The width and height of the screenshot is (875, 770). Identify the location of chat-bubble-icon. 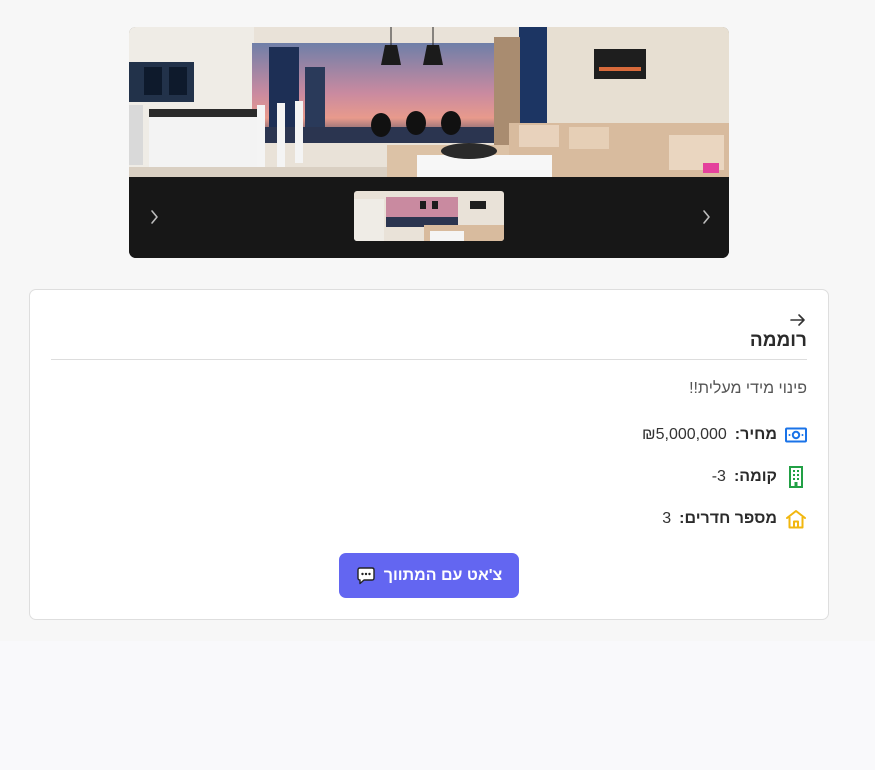
(366, 575).